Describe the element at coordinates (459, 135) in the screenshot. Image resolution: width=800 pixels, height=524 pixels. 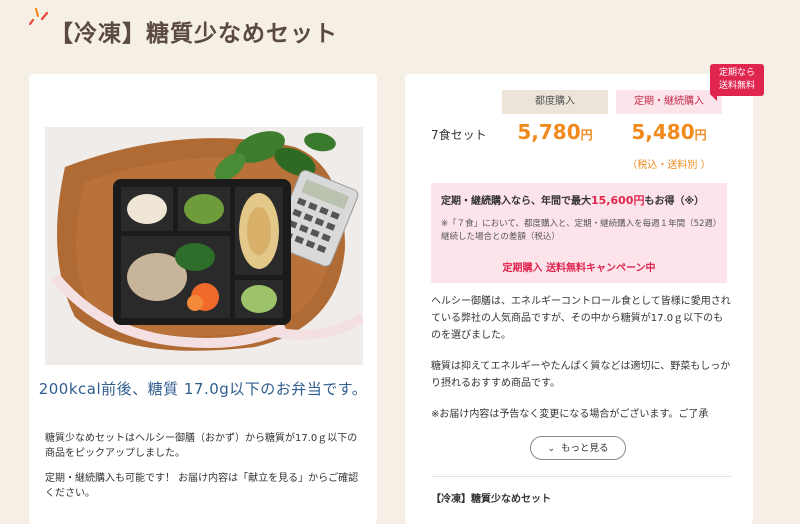
I see `set-size-label: 7食セット` at that location.